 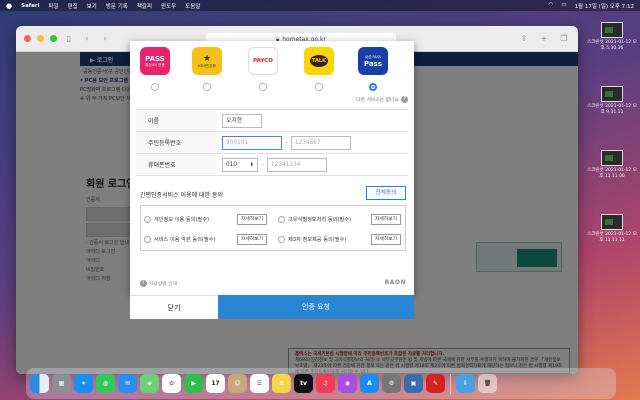 I want to click on phone-cell: 010 ⬍ - 12341234, so click(x=312, y=164).